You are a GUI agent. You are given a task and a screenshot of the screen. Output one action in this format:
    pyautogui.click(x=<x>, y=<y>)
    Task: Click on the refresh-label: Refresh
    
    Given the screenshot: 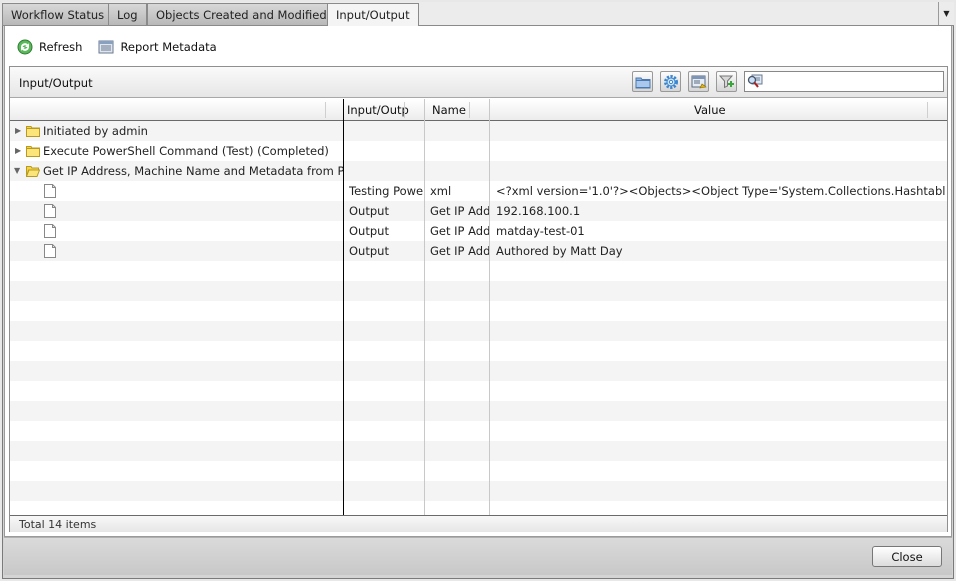 What is the action you would take?
    pyautogui.click(x=61, y=47)
    